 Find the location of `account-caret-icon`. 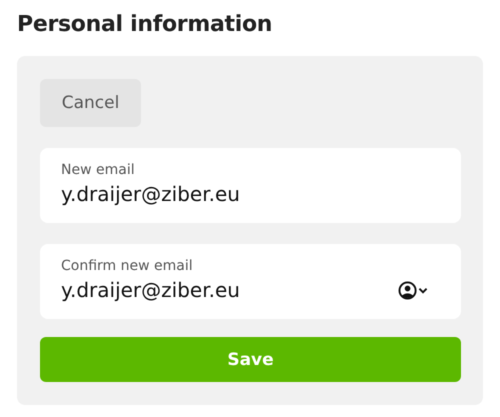

account-caret-icon is located at coordinates (413, 290).